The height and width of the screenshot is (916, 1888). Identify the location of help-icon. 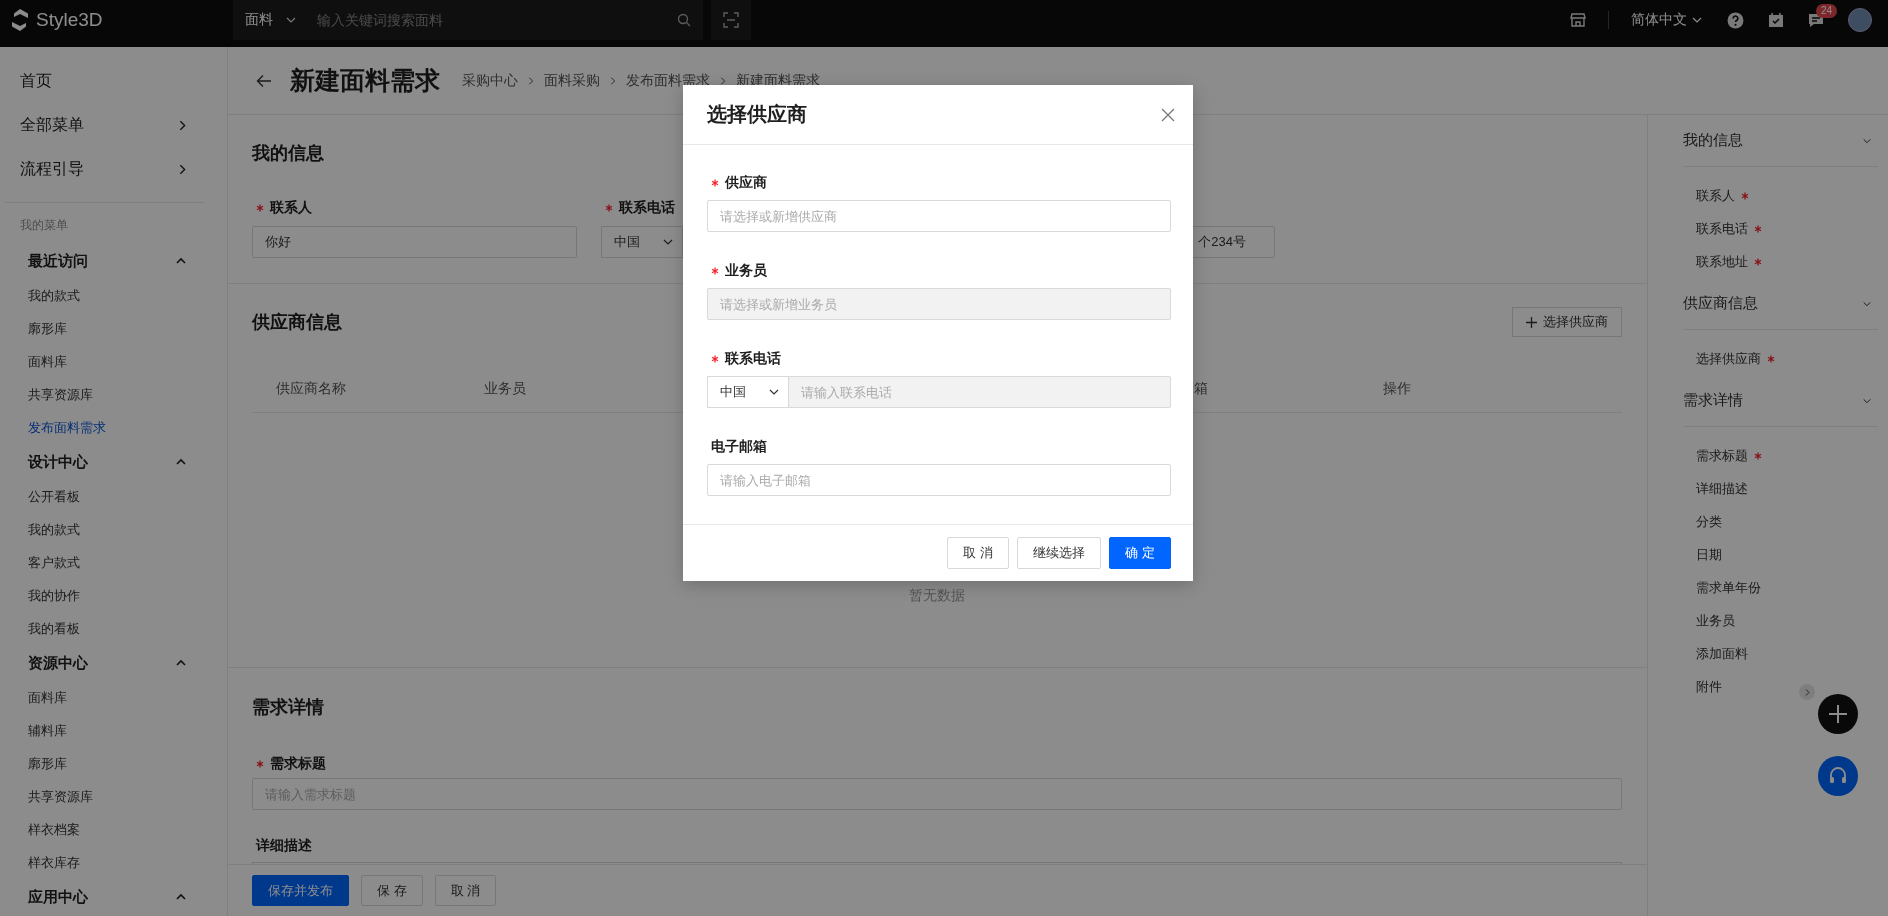
(1735, 20).